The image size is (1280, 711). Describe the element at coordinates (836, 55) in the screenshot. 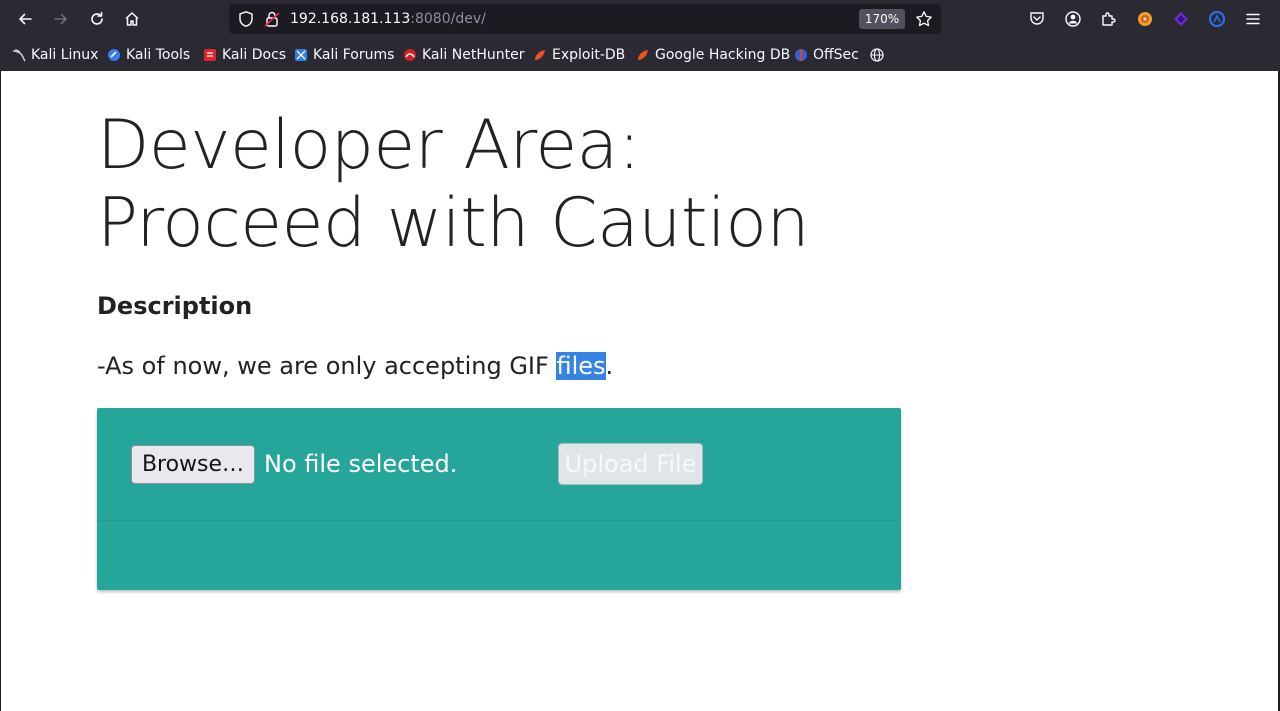

I see `bookmark-label: OffSec` at that location.